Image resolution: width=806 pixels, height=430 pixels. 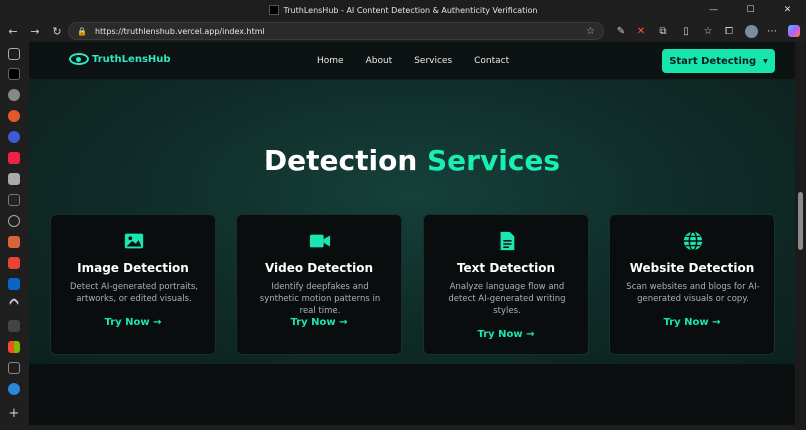 What do you see at coordinates (491, 61) in the screenshot?
I see `nav-contact: Contact` at bounding box center [491, 61].